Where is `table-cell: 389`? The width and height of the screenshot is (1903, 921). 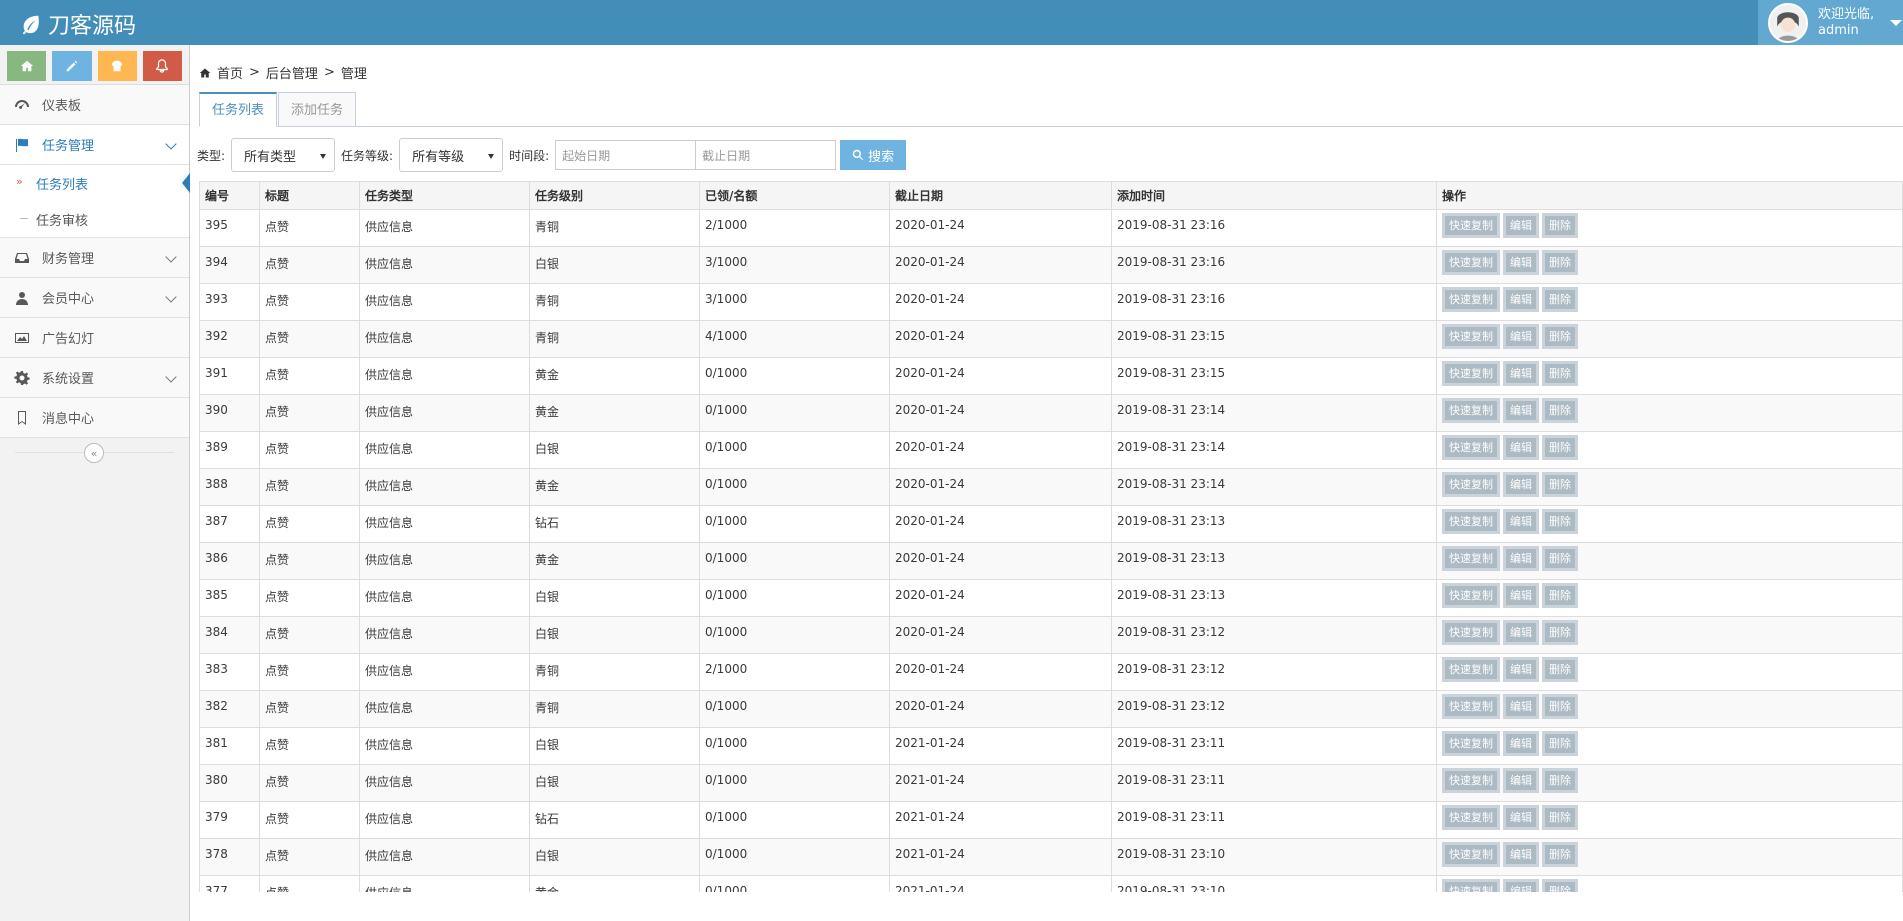 table-cell: 389 is located at coordinates (229, 450).